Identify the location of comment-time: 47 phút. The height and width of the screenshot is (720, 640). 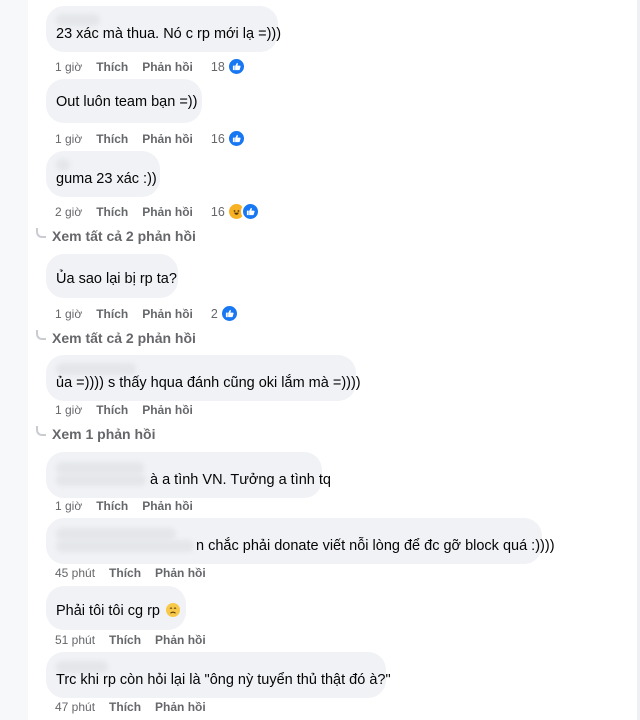
(75, 707).